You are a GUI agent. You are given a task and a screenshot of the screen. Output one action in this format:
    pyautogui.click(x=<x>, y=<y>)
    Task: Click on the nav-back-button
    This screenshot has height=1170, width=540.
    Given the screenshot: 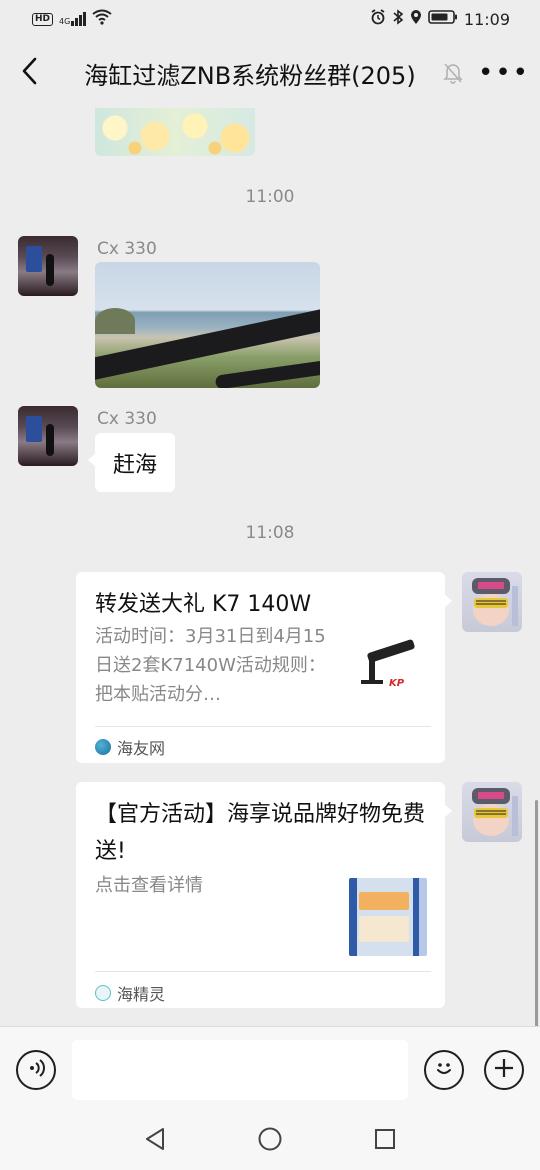 What is the action you would take?
    pyautogui.click(x=155, y=1141)
    